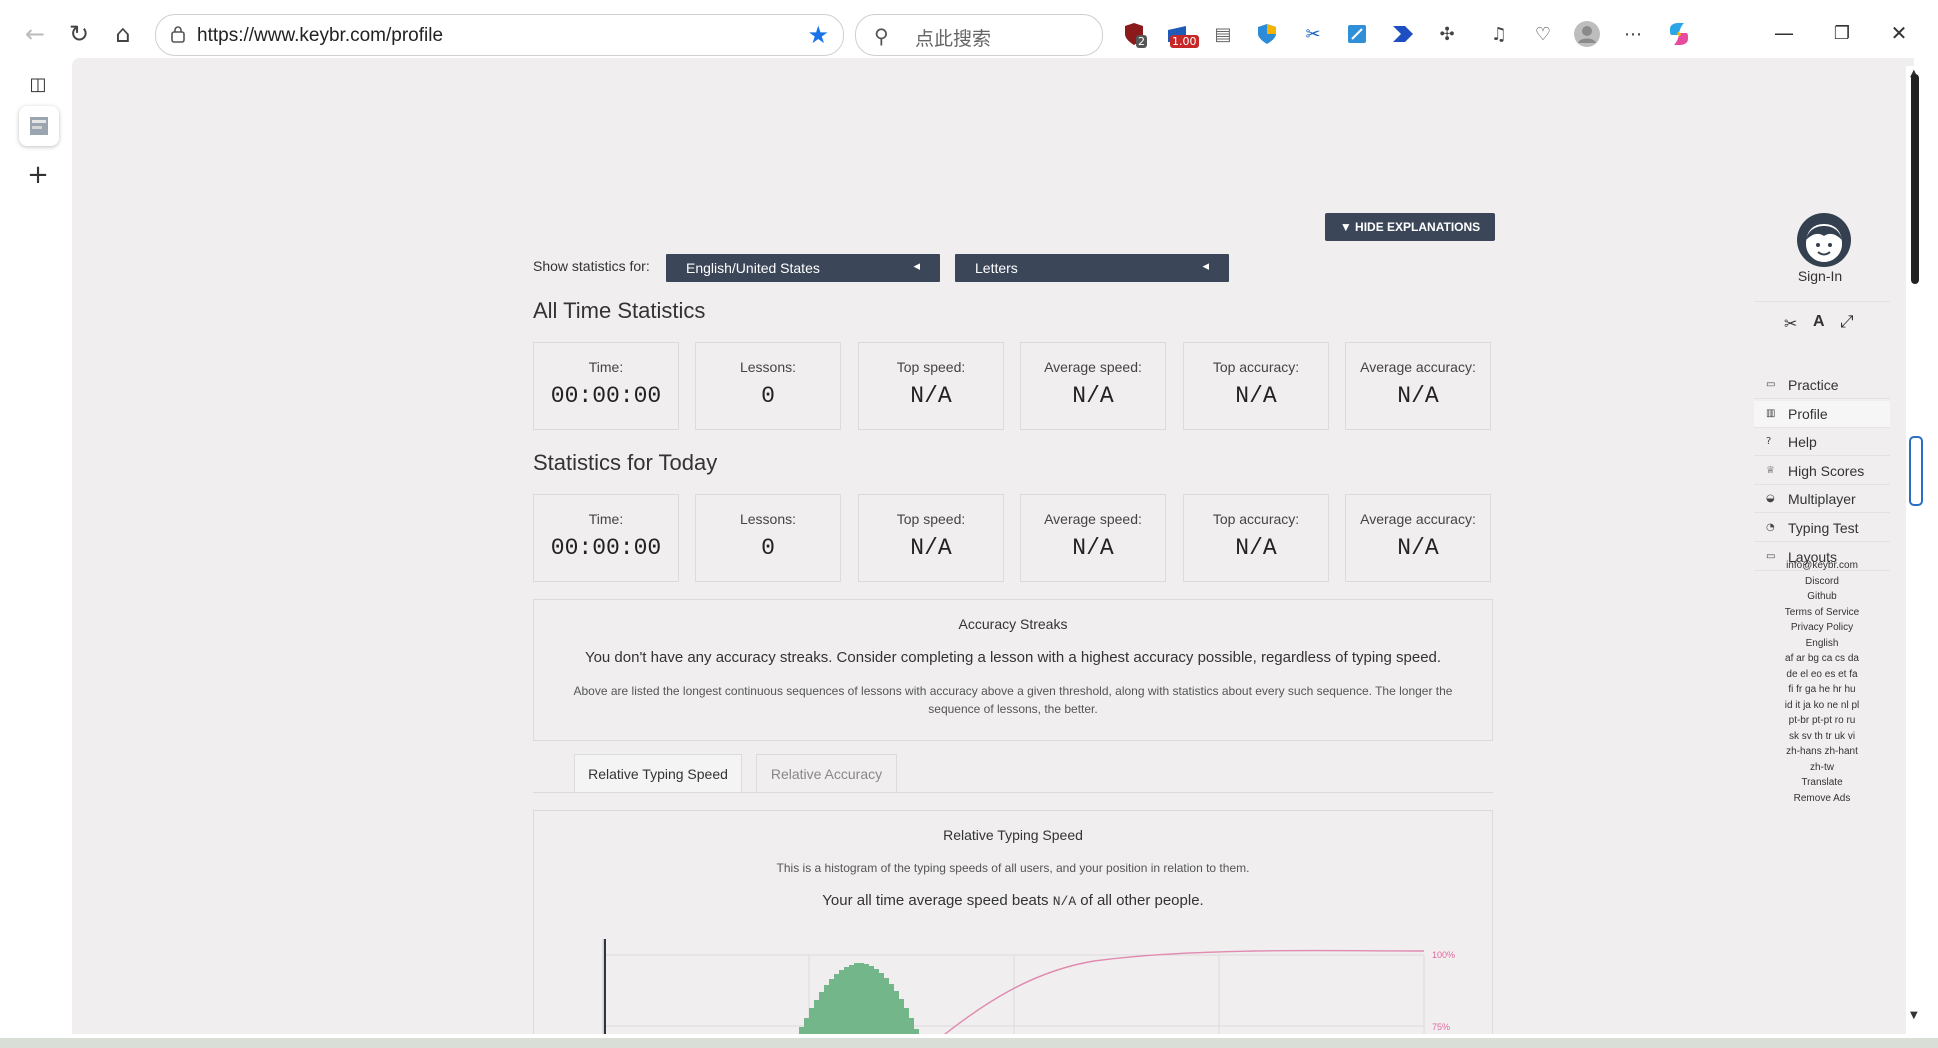 This screenshot has height=1048, width=1938. I want to click on minimize-icon: —, so click(1784, 33).